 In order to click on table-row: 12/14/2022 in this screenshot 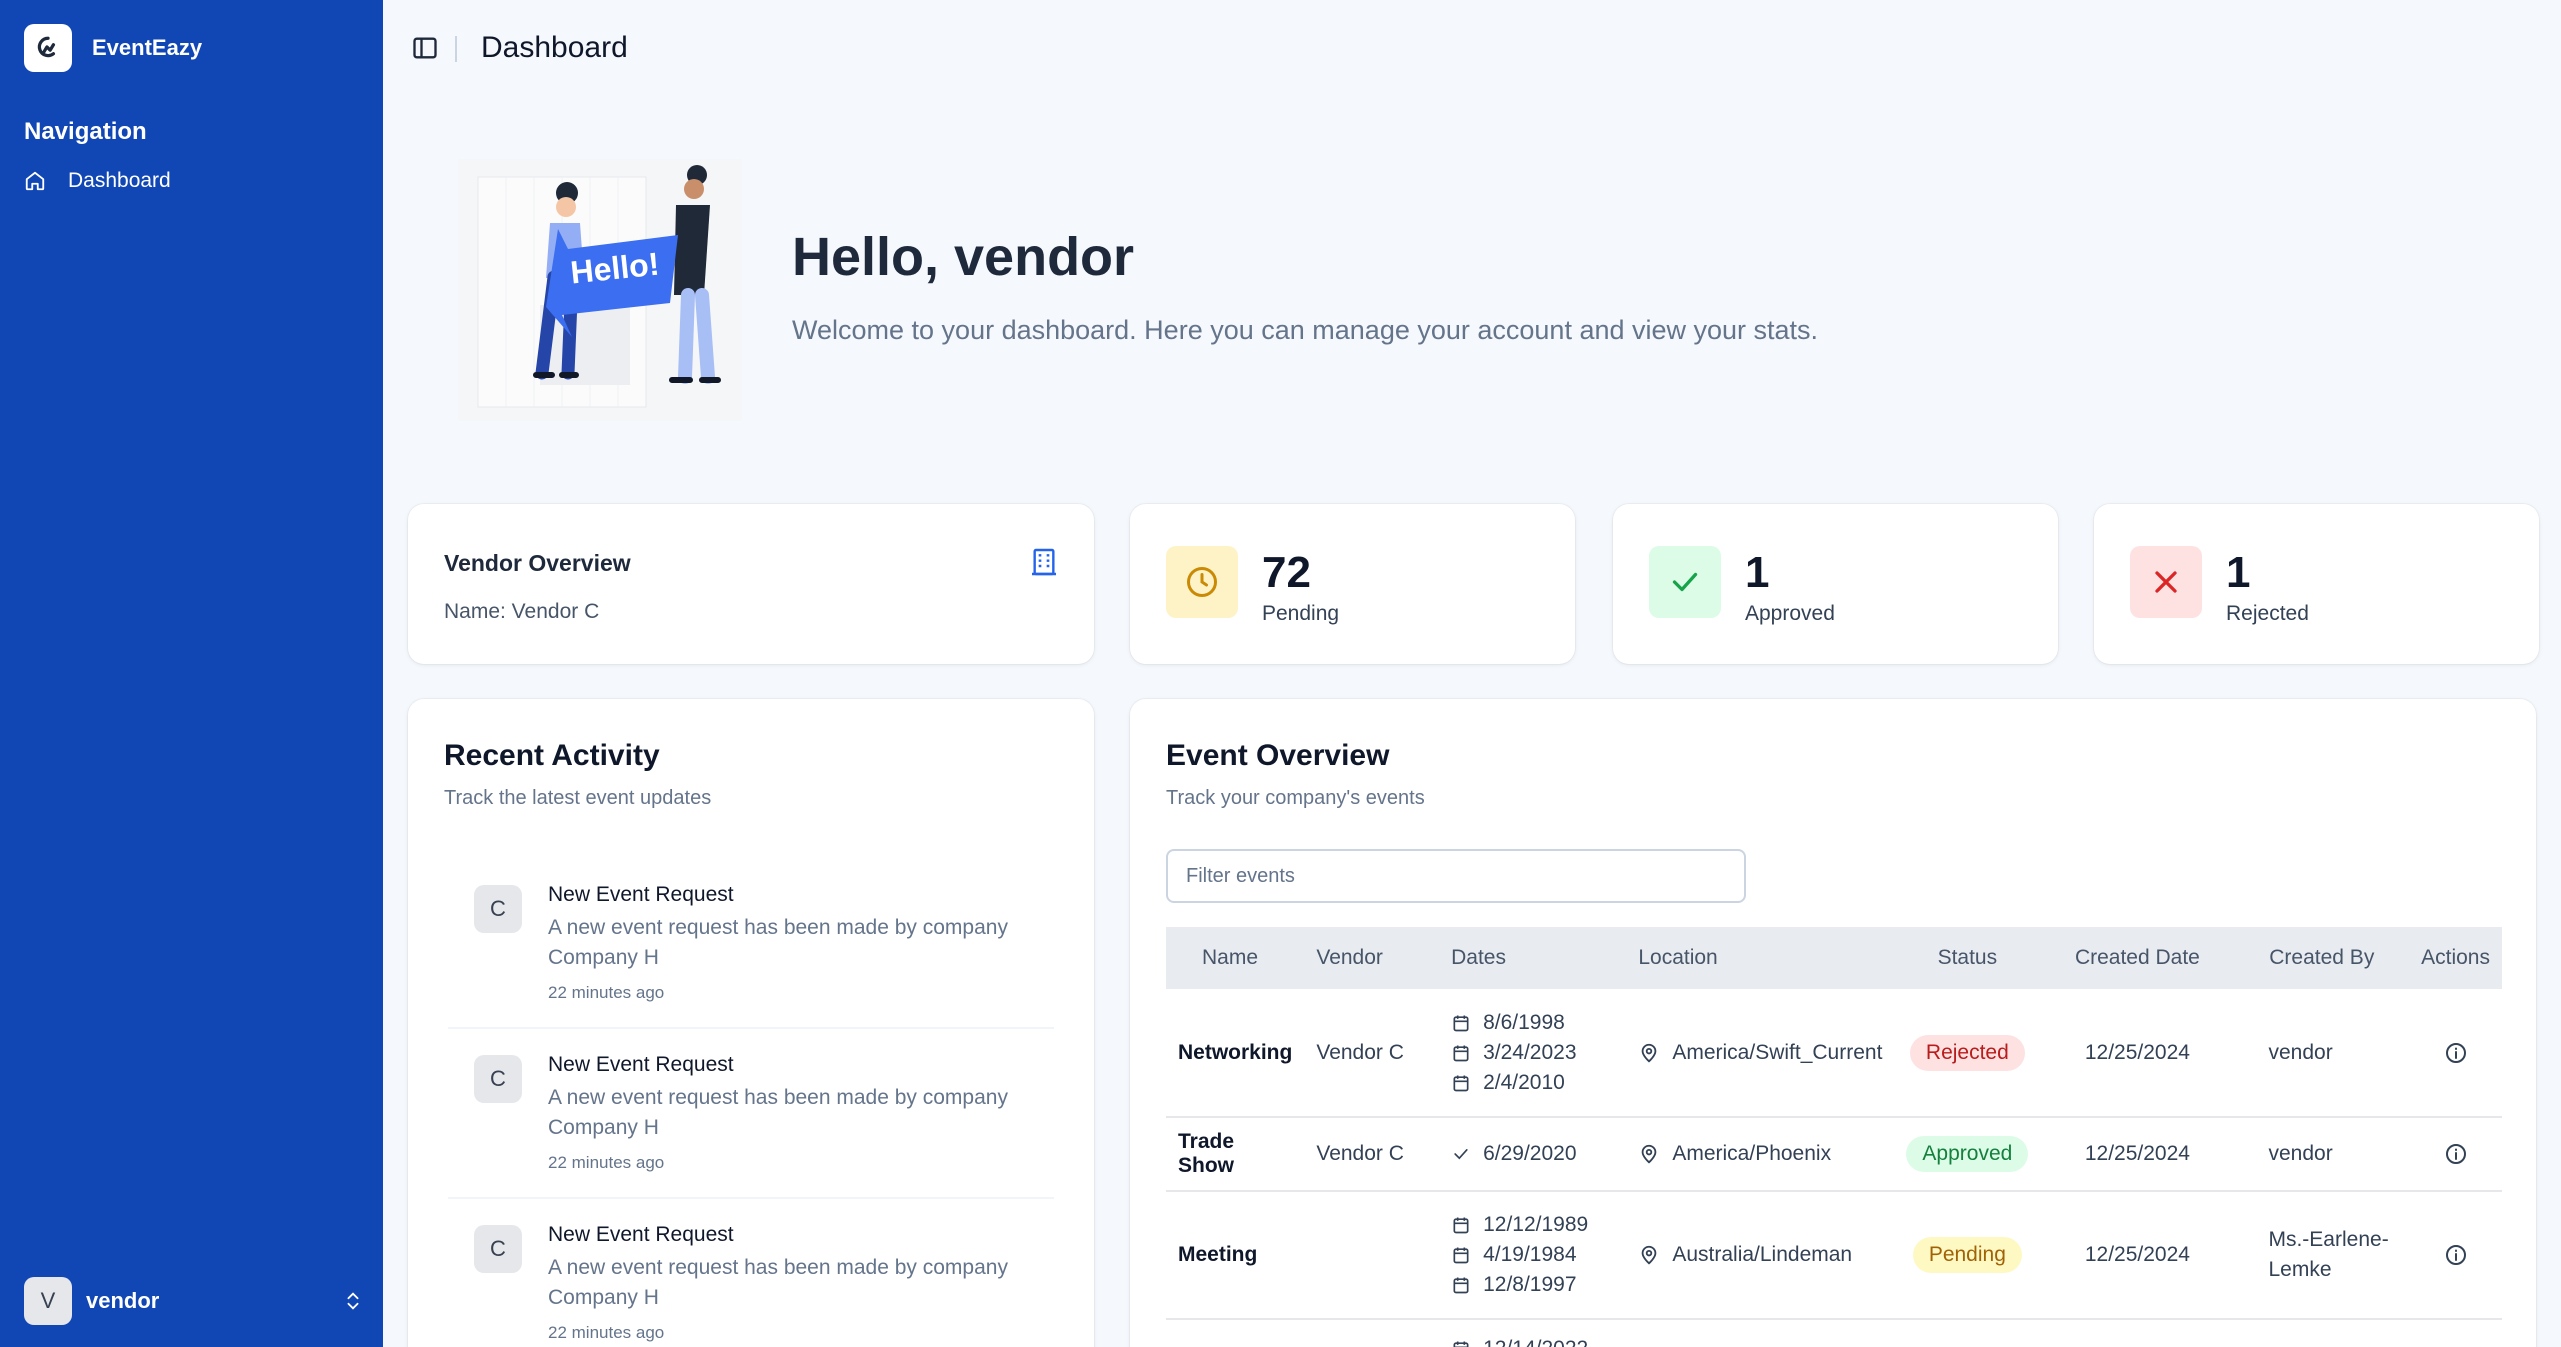, I will do `click(1834, 1333)`.